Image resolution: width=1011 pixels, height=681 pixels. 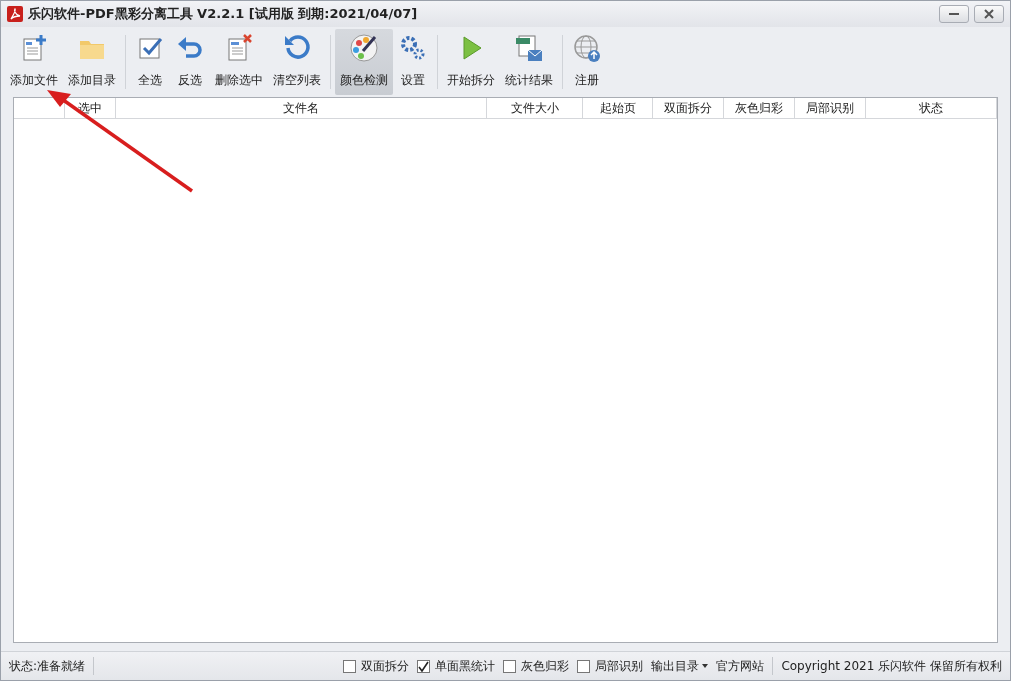 I want to click on output-folder-menu: 输出目录, so click(x=680, y=666).